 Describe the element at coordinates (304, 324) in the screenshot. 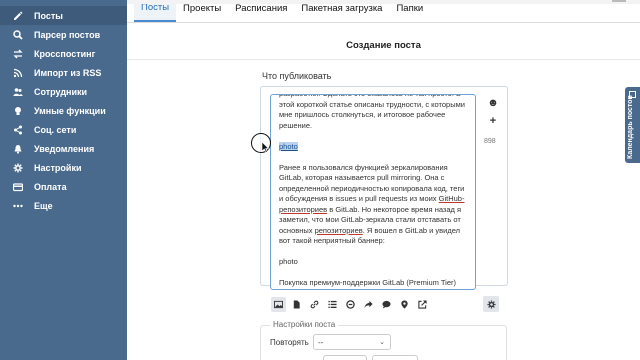

I see `post-settings-legend: Настройки поста` at that location.